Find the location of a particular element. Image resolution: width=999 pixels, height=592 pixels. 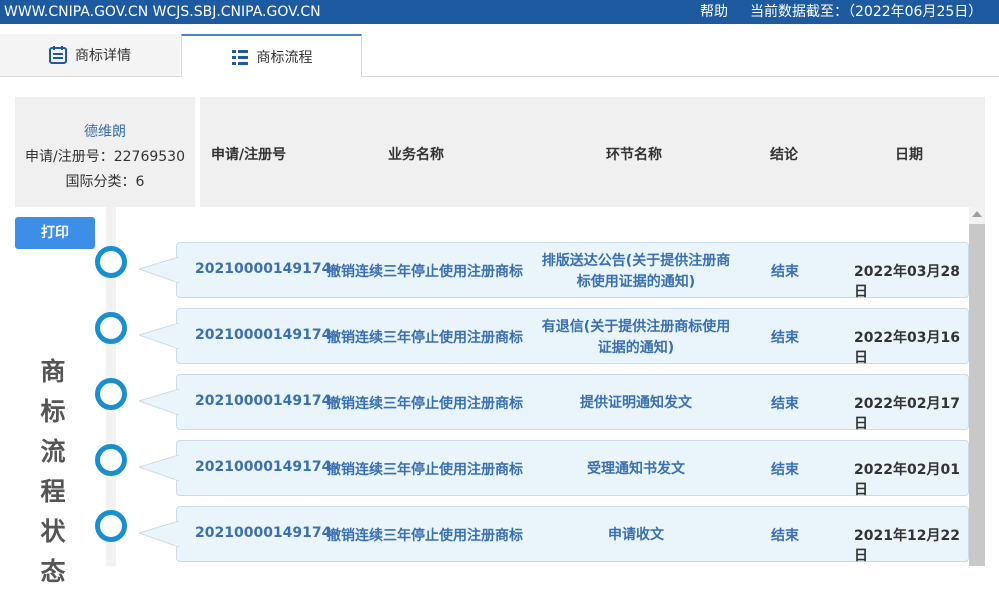

row-date: 2022年02月01日 is located at coordinates (907, 480).